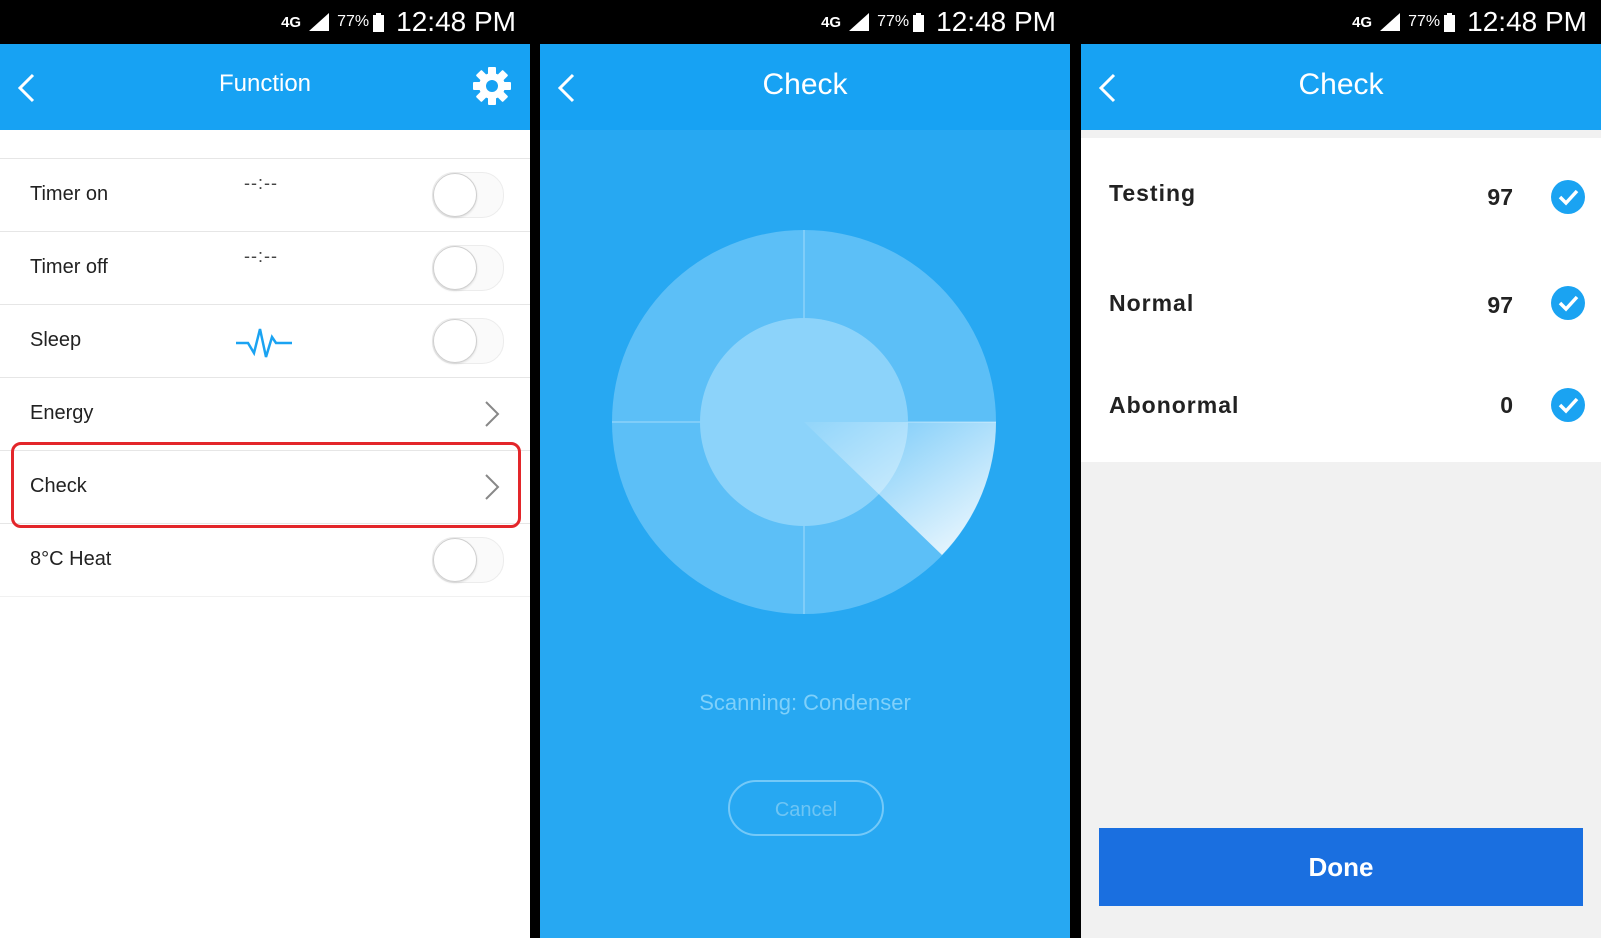 Image resolution: width=1601 pixels, height=938 pixels. What do you see at coordinates (266, 485) in the screenshot?
I see `check-highlight-box` at bounding box center [266, 485].